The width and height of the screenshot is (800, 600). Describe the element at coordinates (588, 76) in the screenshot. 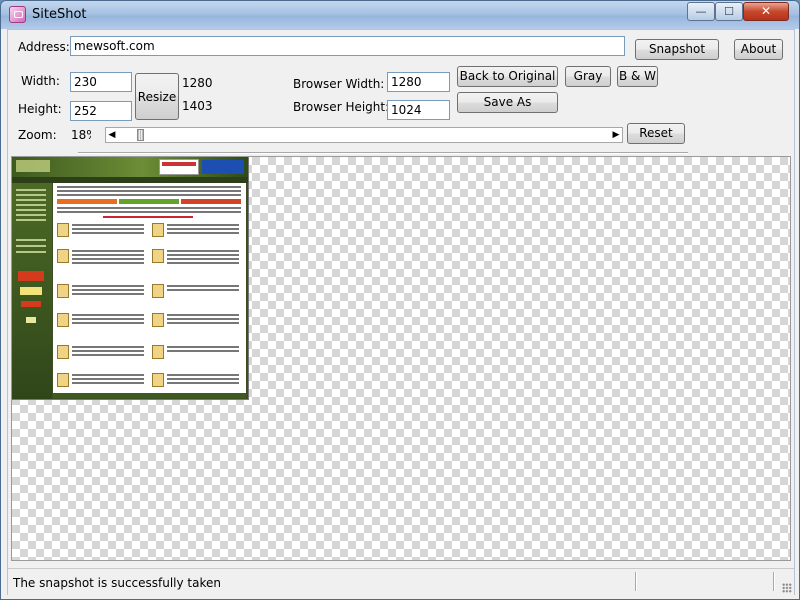

I see `gray-button: Gray` at that location.